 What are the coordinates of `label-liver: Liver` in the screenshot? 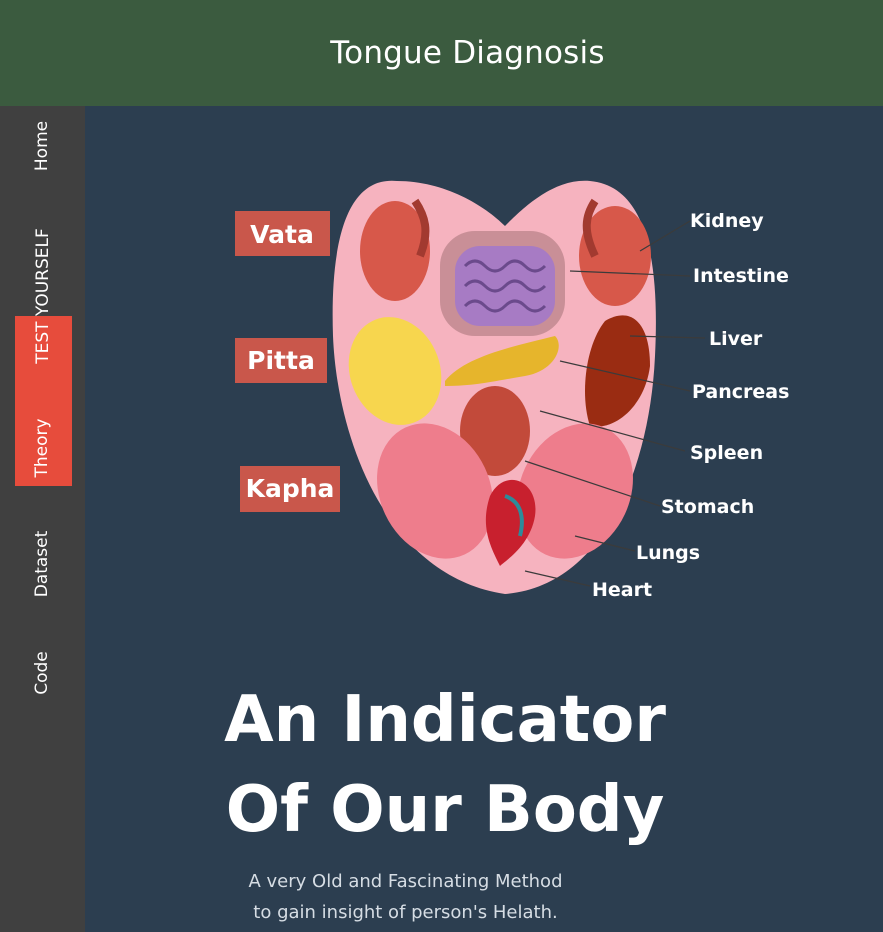 It's located at (736, 339).